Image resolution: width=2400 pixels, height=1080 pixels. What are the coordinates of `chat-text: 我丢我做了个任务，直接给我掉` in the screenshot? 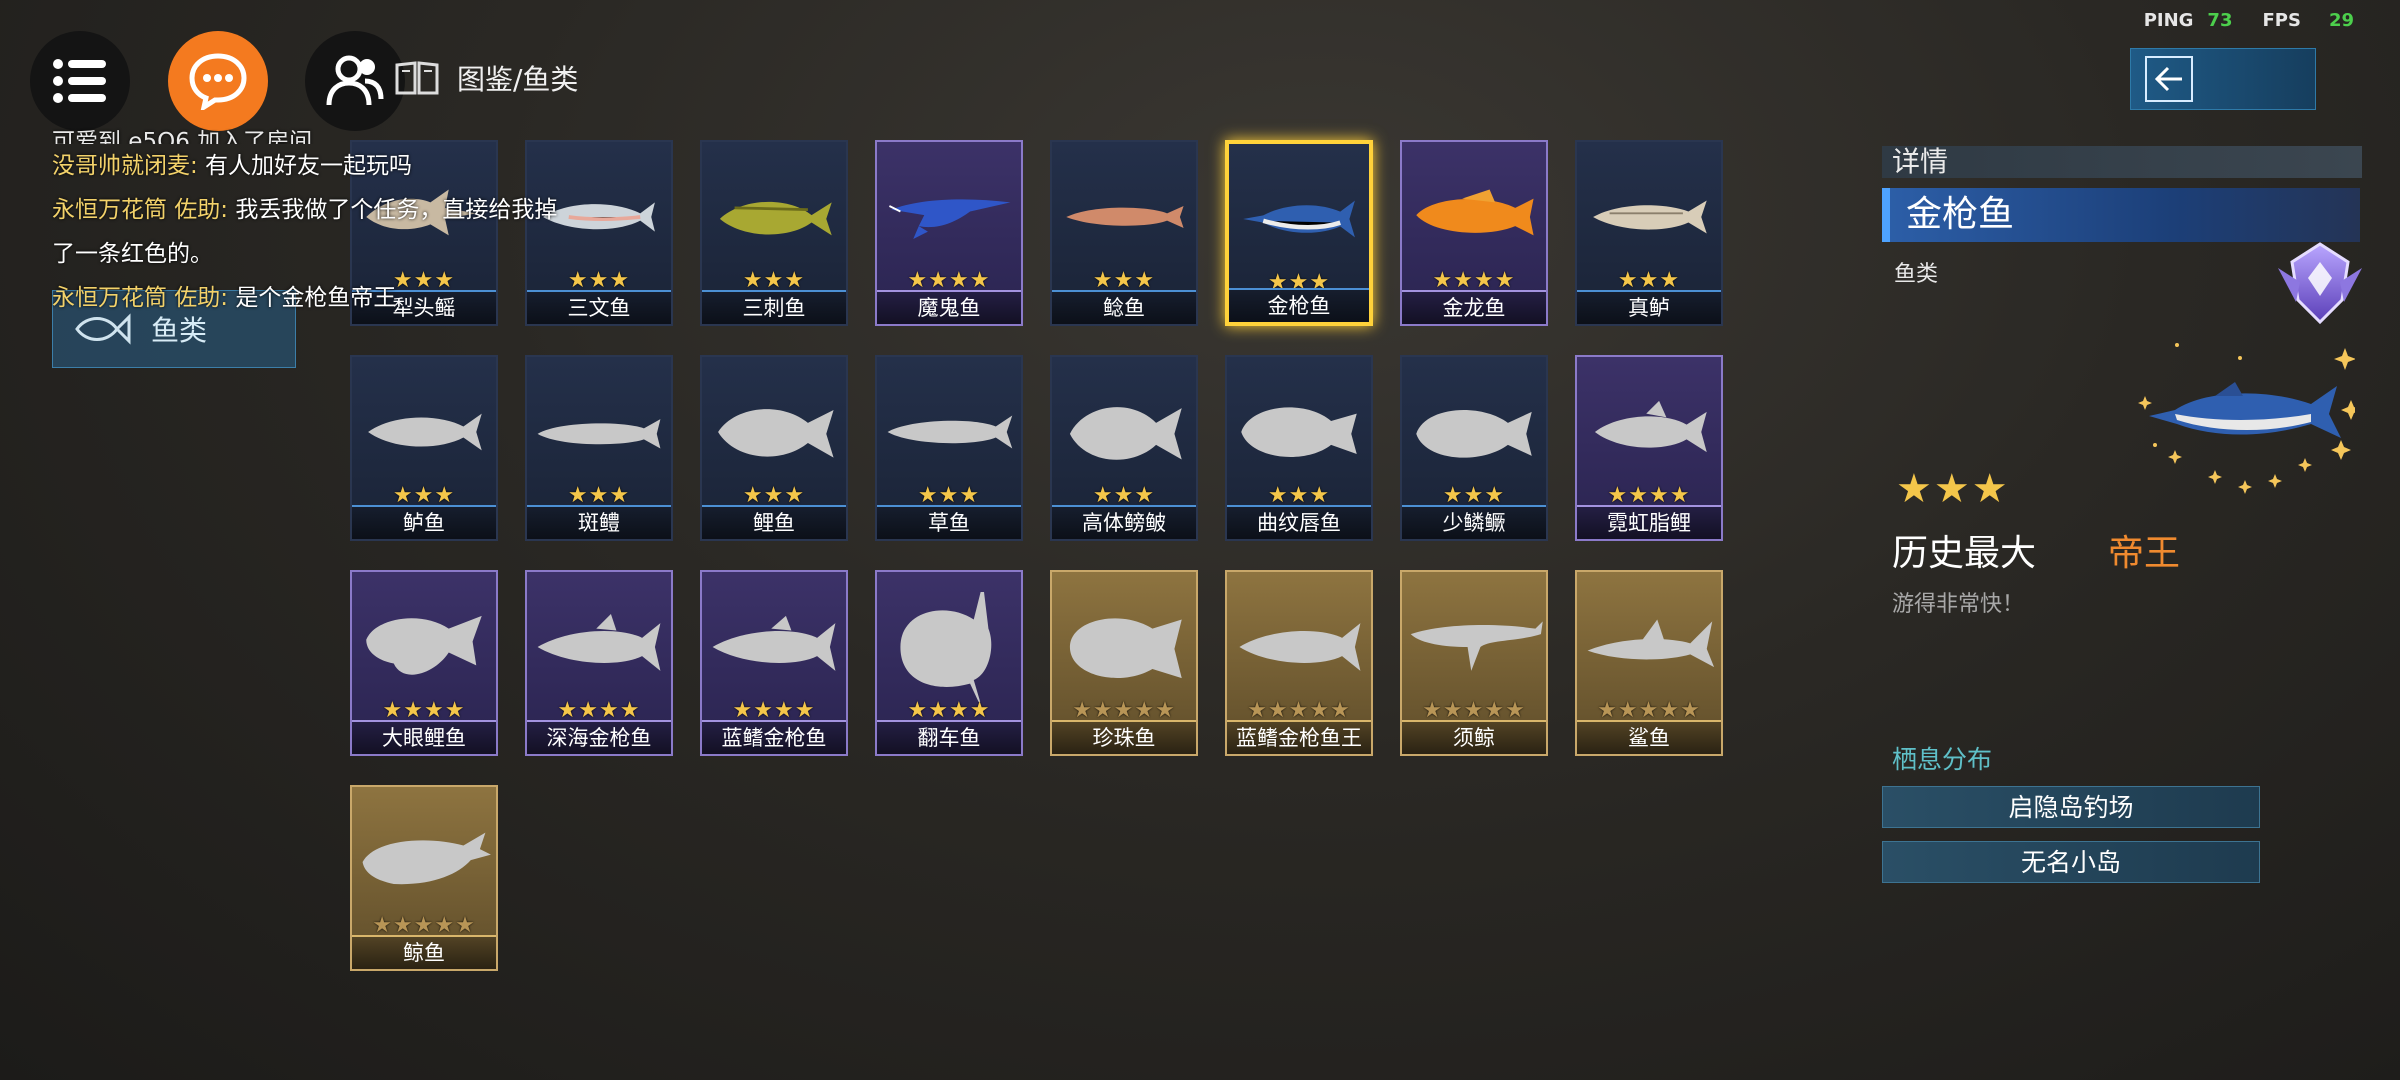 It's located at (393, 210).